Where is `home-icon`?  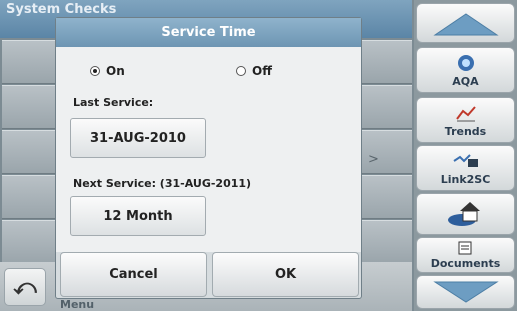 home-icon is located at coordinates (465, 213).